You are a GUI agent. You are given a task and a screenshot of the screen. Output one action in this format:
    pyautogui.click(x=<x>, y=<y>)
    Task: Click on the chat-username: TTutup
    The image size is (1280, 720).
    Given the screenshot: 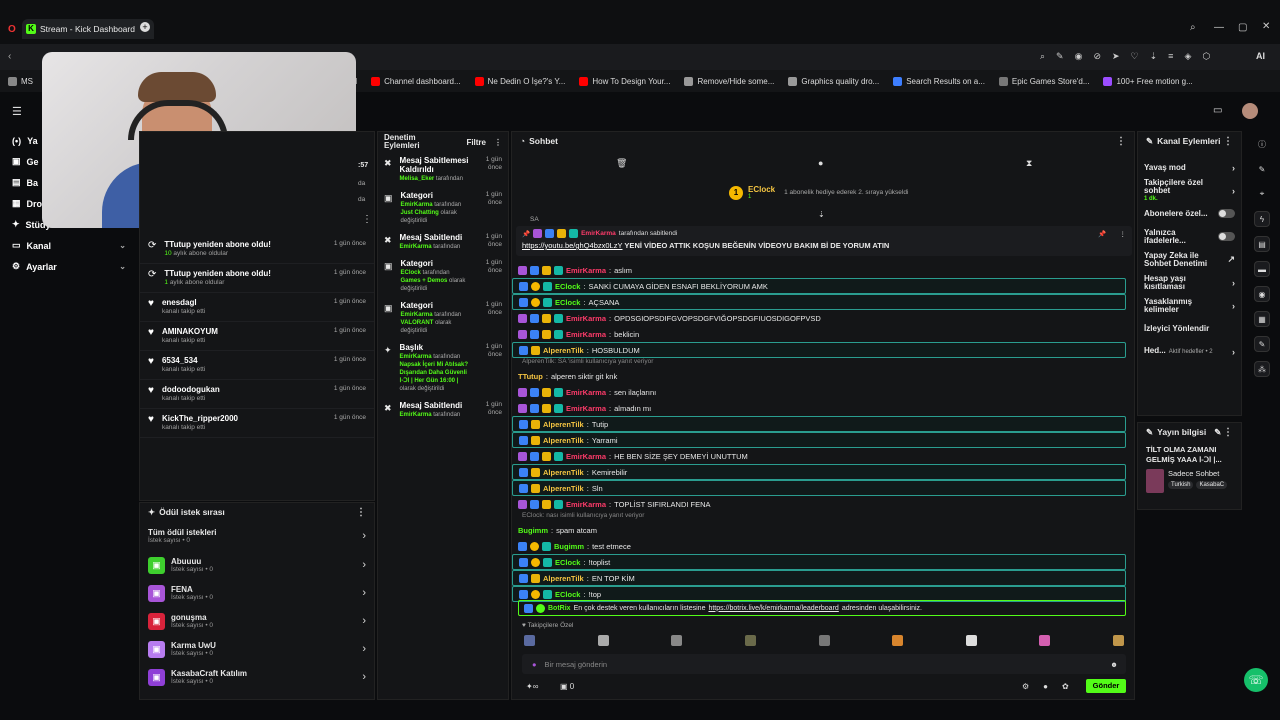 What is the action you would take?
    pyautogui.click(x=530, y=376)
    